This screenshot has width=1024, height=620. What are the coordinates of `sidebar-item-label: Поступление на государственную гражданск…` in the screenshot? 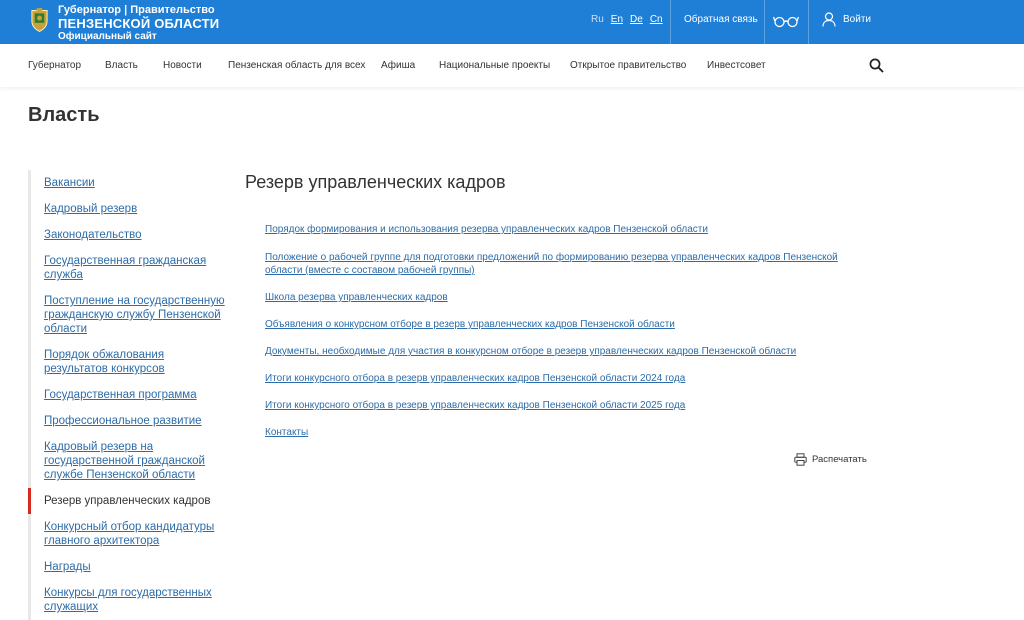 It's located at (134, 315).